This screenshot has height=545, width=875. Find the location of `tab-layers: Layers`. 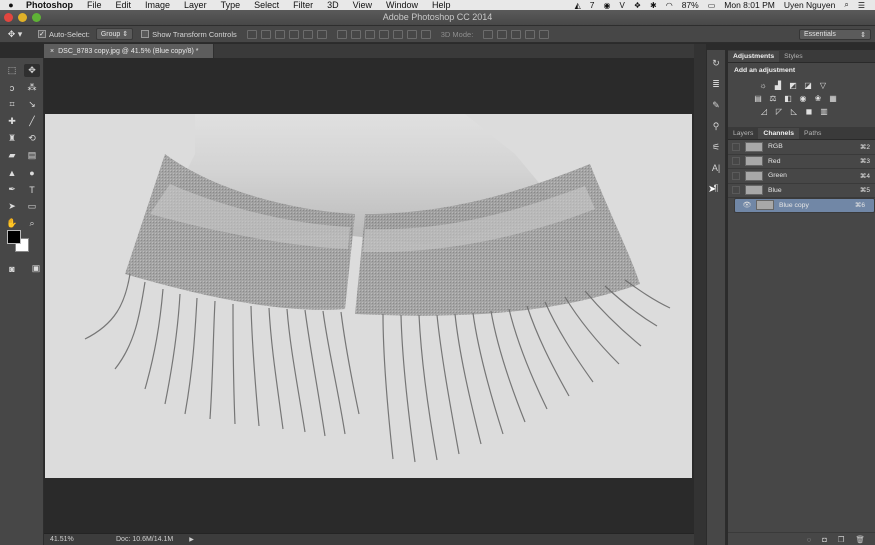

tab-layers: Layers is located at coordinates (743, 133).